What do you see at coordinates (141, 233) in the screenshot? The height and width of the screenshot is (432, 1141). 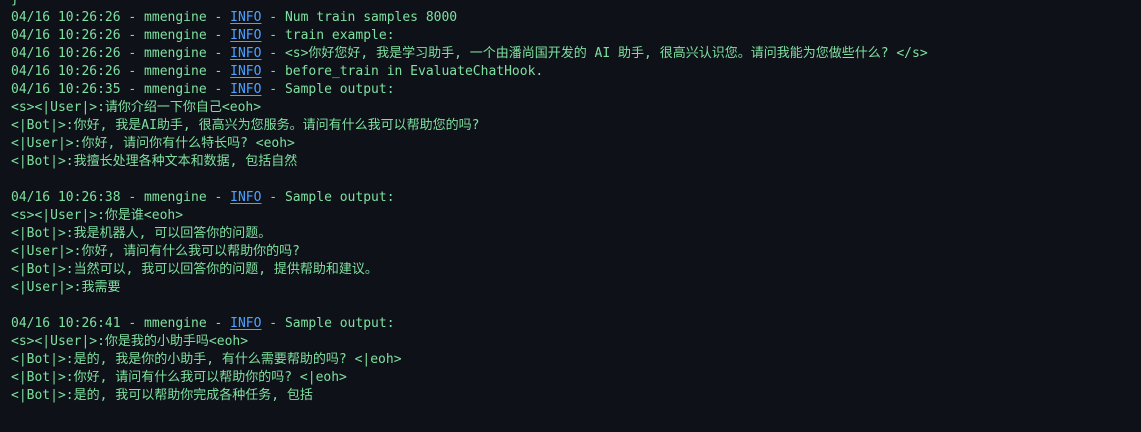 I see `sample-output-line: <|Bot|>:我是机器人, 可以回答你的问题。` at bounding box center [141, 233].